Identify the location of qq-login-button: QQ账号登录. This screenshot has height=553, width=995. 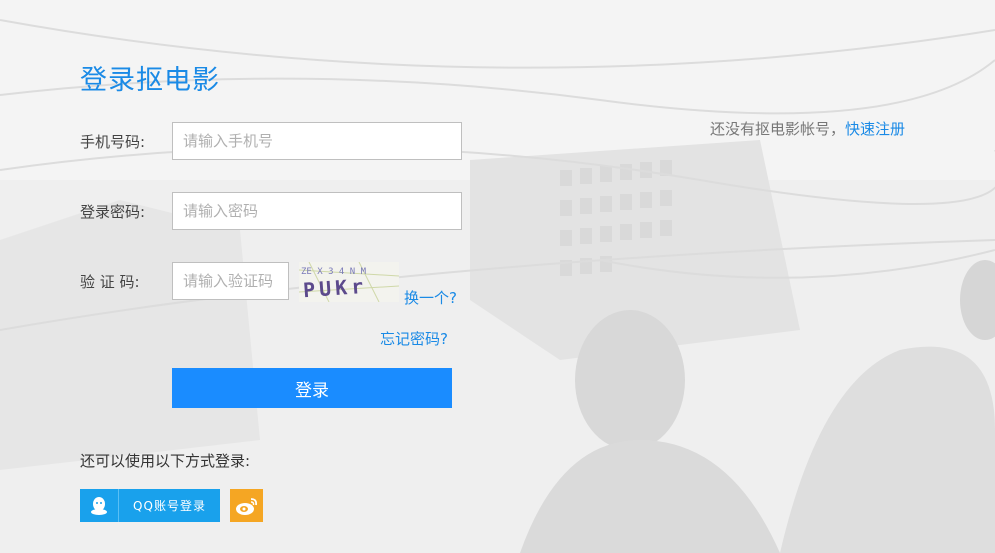
(150, 505).